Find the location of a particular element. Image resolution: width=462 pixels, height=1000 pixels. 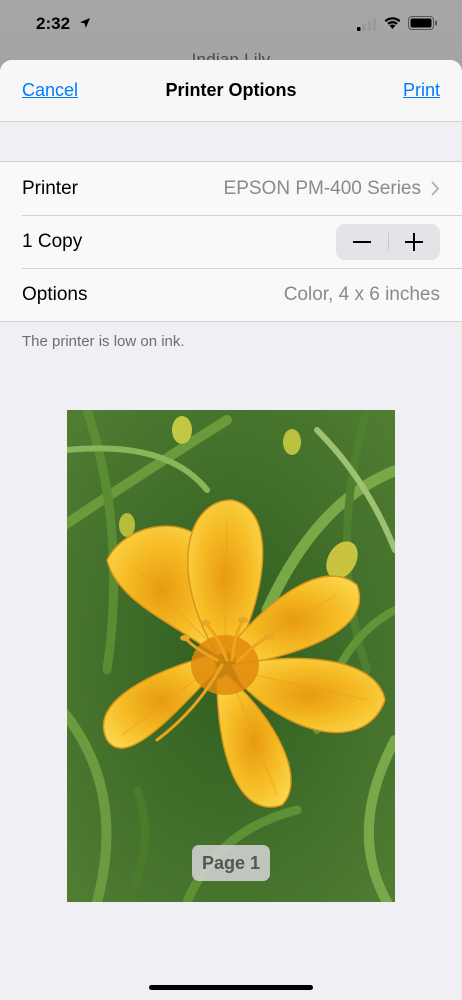

copies-label: 1 Copy is located at coordinates (52, 241).